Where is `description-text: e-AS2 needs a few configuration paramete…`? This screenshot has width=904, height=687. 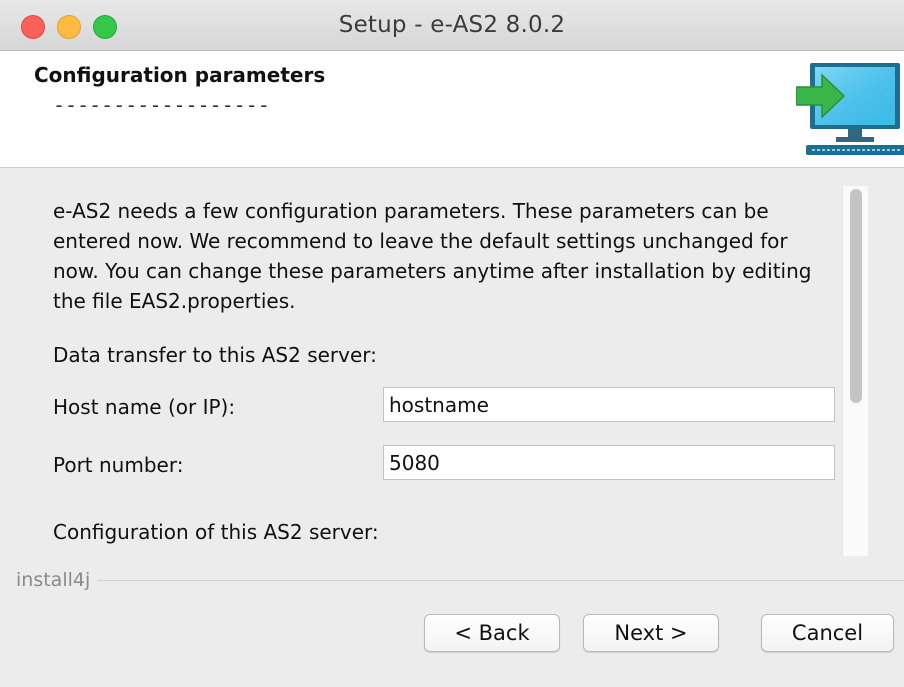
description-text: e-AS2 needs a few configuration paramete… is located at coordinates (432, 256).